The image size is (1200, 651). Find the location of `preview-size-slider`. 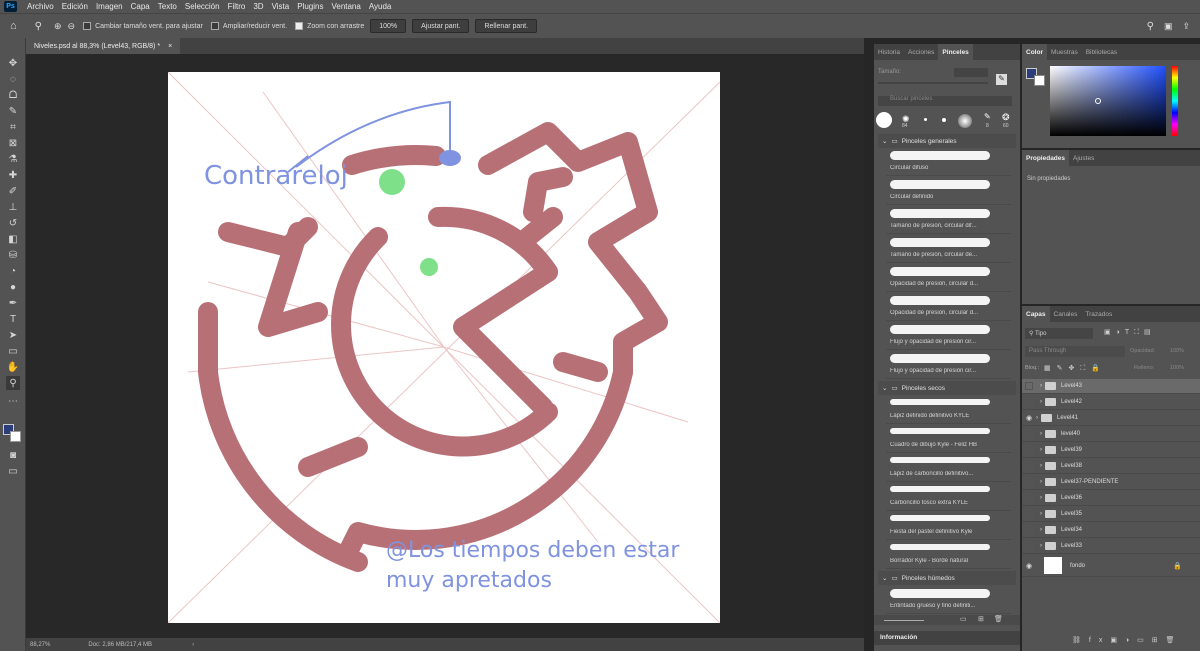

preview-size-slider is located at coordinates (904, 620).